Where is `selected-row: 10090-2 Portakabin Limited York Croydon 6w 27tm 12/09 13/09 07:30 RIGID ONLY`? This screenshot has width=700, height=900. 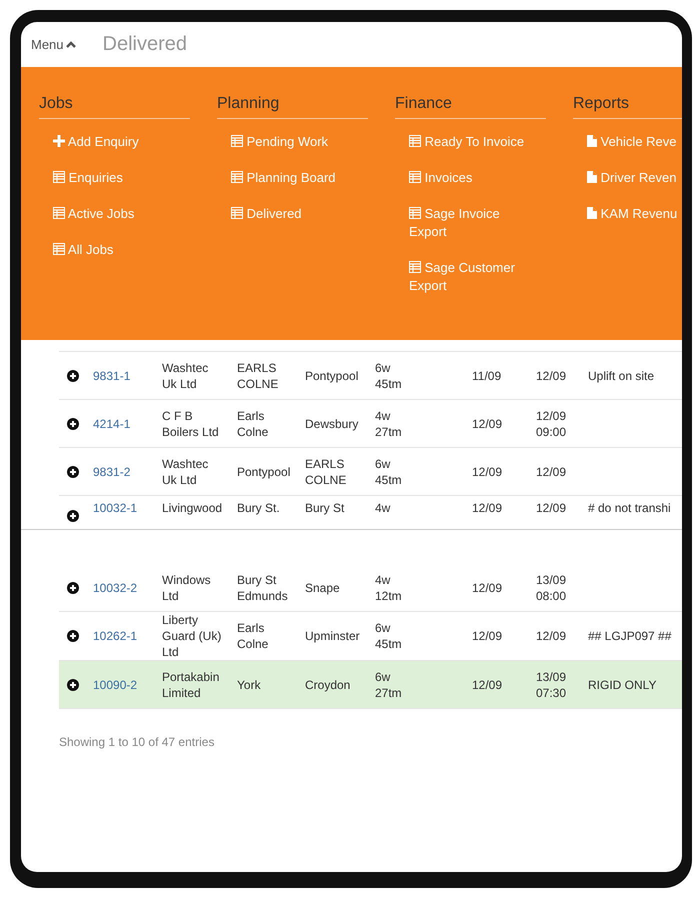
selected-row: 10090-2 Portakabin Limited York Croydon 6w 27tm 12/09 13/09 07:30 RIGID ONLY is located at coordinates (370, 685).